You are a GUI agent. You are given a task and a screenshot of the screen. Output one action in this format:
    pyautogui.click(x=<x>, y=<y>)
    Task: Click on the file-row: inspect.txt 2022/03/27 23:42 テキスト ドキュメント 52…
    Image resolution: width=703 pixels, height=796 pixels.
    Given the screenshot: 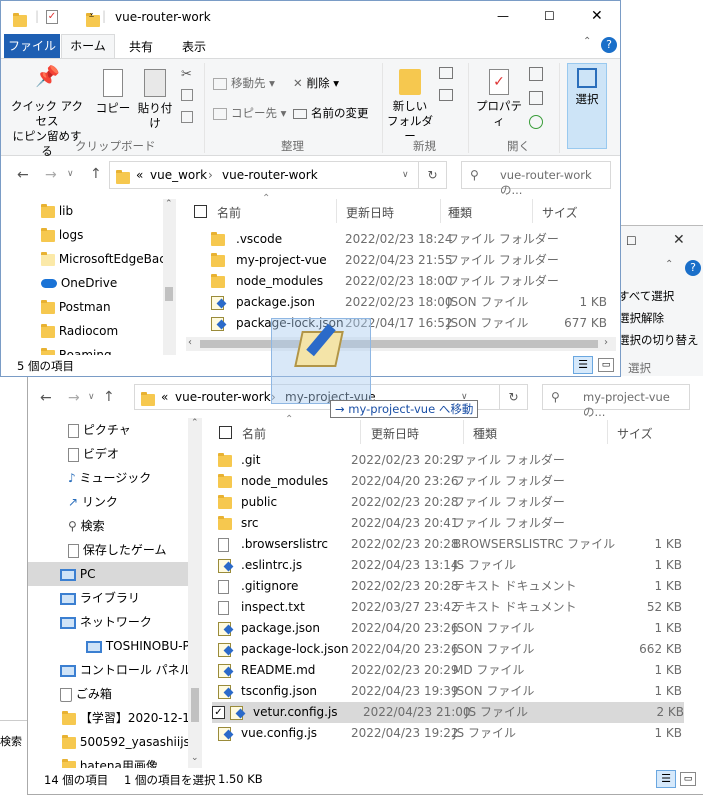 What is the action you would take?
    pyautogui.click(x=453, y=607)
    